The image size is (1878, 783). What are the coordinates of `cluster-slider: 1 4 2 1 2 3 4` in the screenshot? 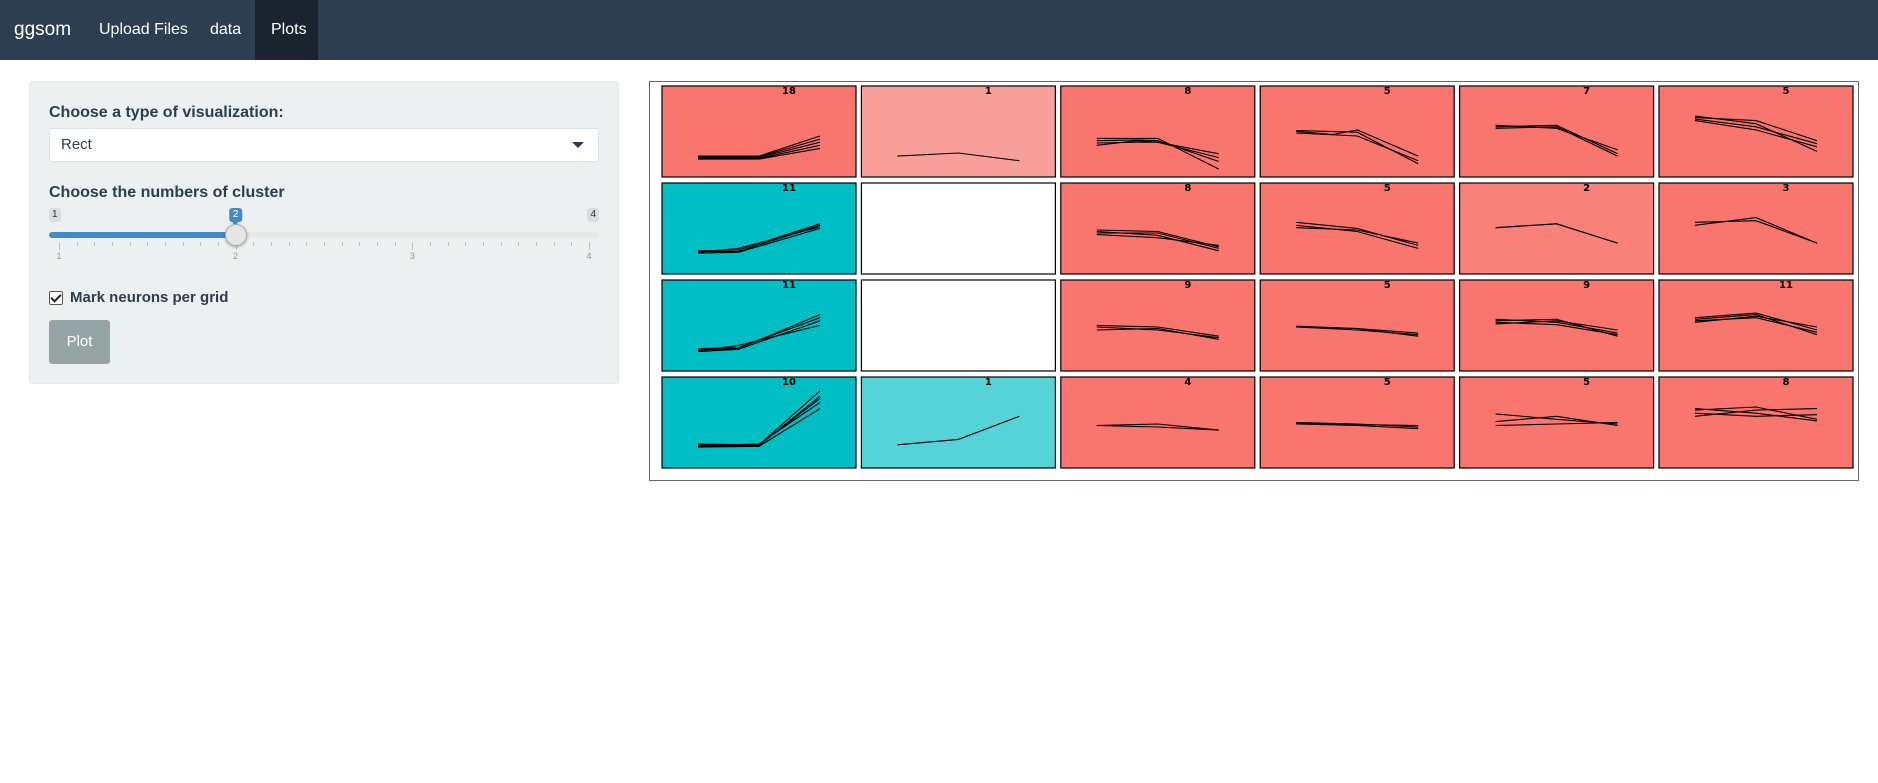 It's located at (324, 238).